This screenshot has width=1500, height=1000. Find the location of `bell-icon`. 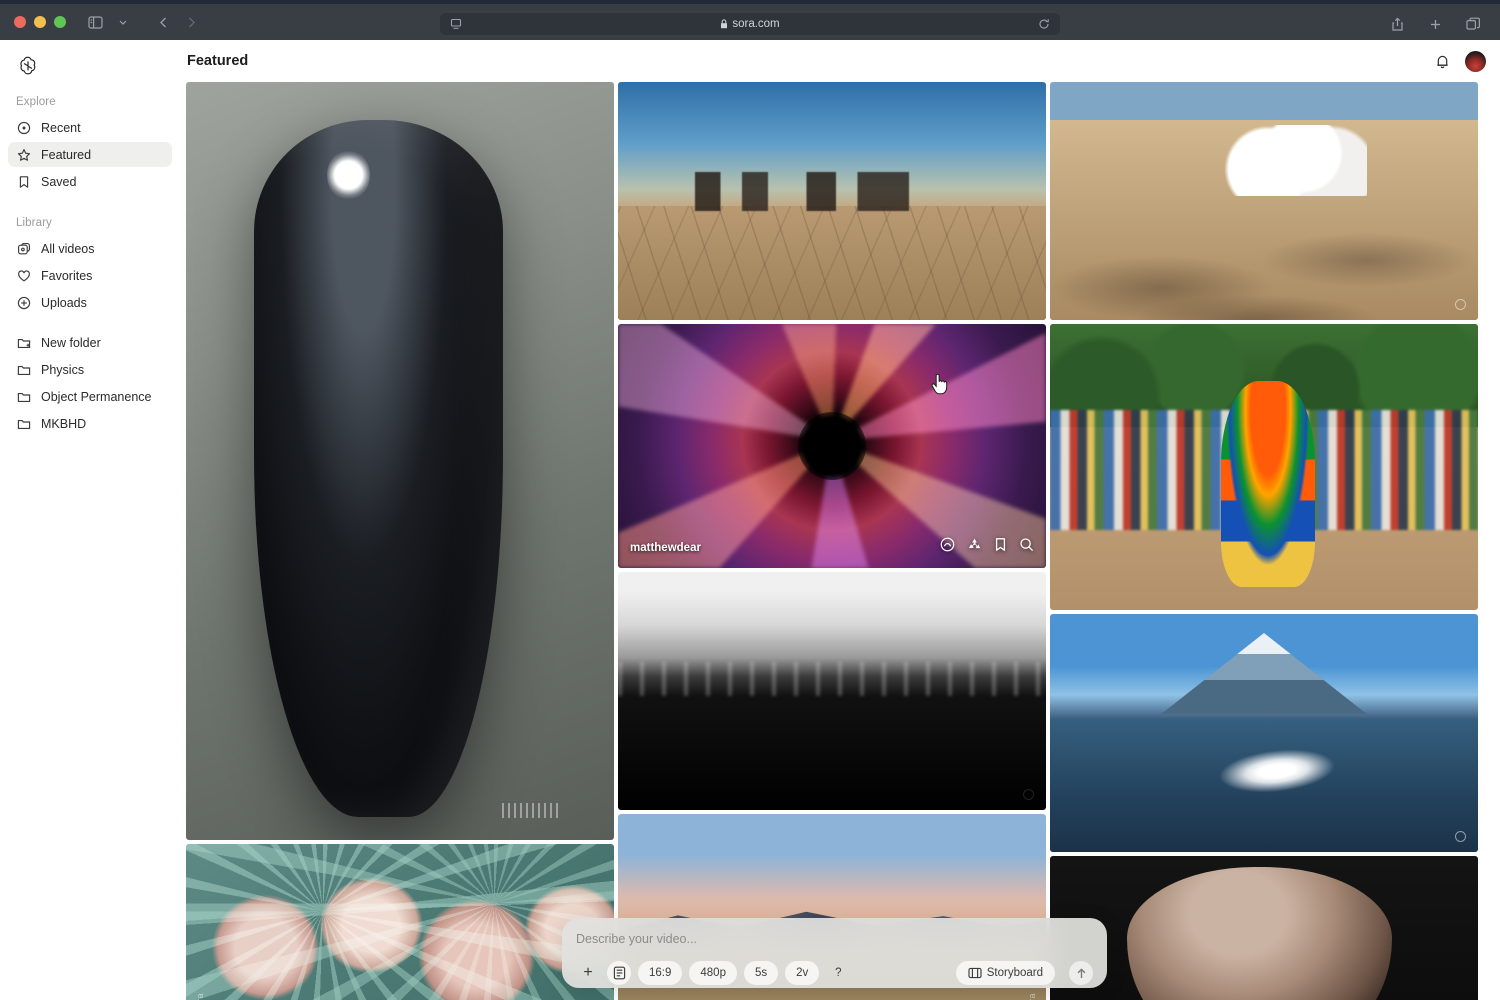

bell-icon is located at coordinates (1442, 61).